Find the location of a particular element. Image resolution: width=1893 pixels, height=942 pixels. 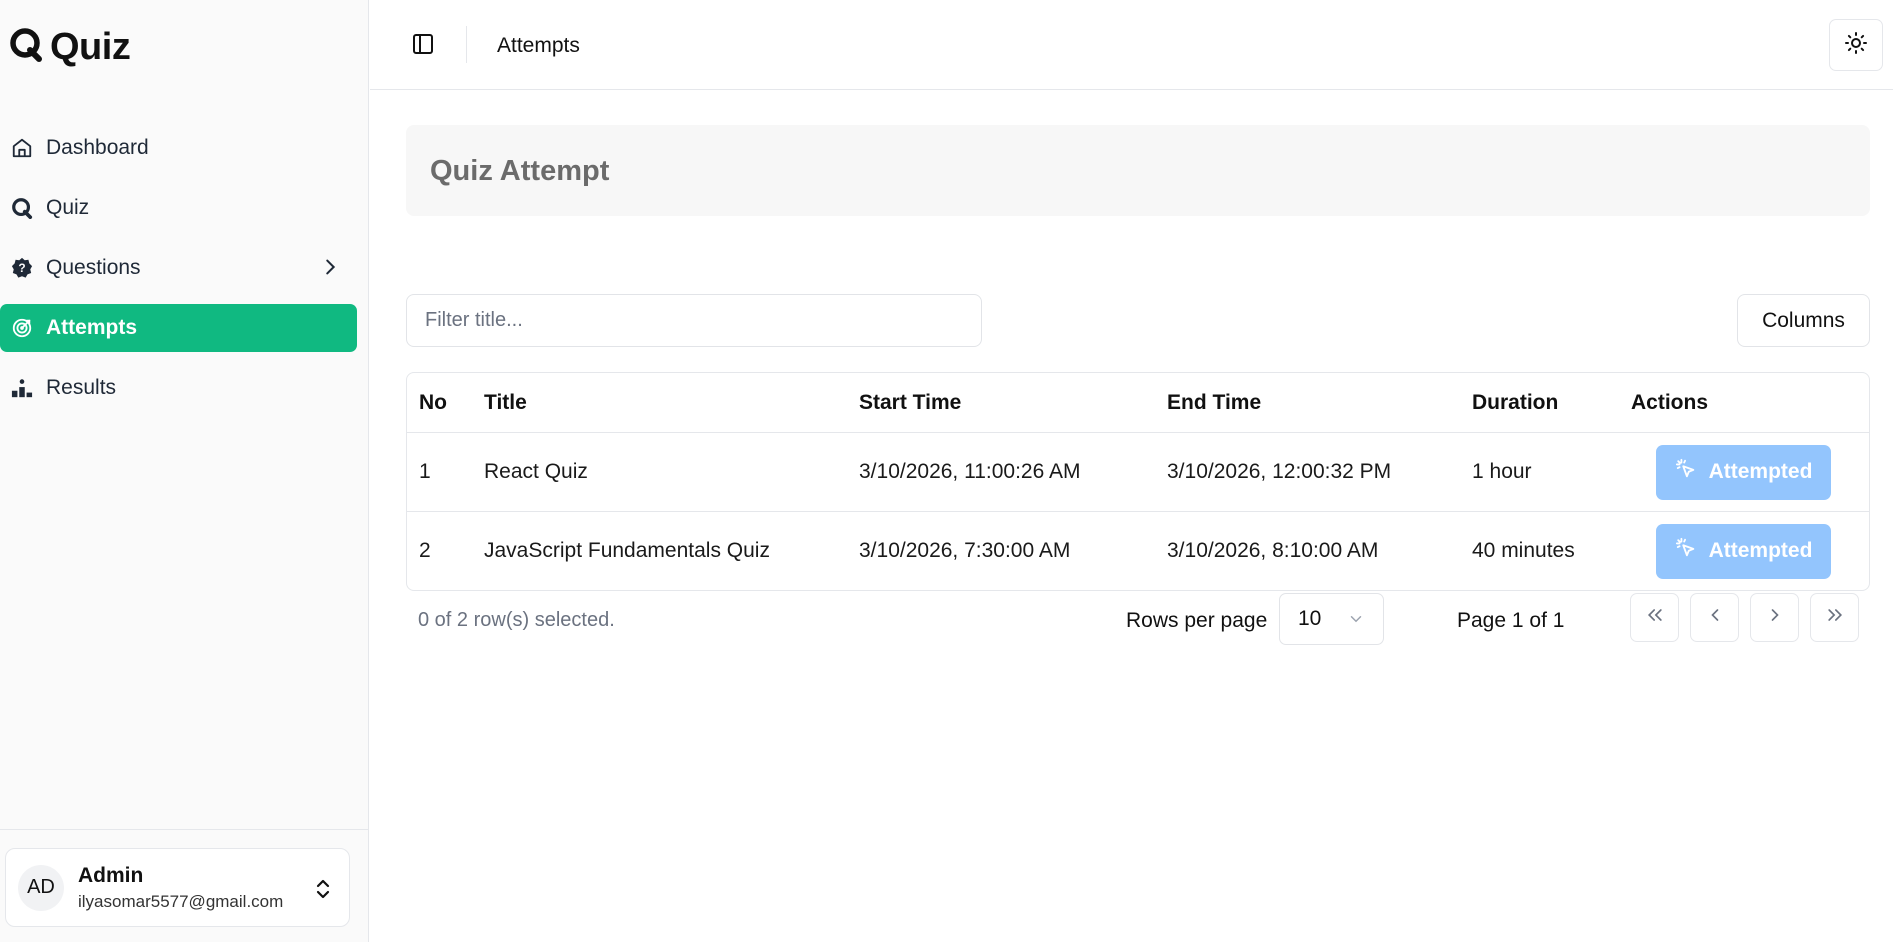

rows-per-page-value: 10 is located at coordinates (1310, 618).